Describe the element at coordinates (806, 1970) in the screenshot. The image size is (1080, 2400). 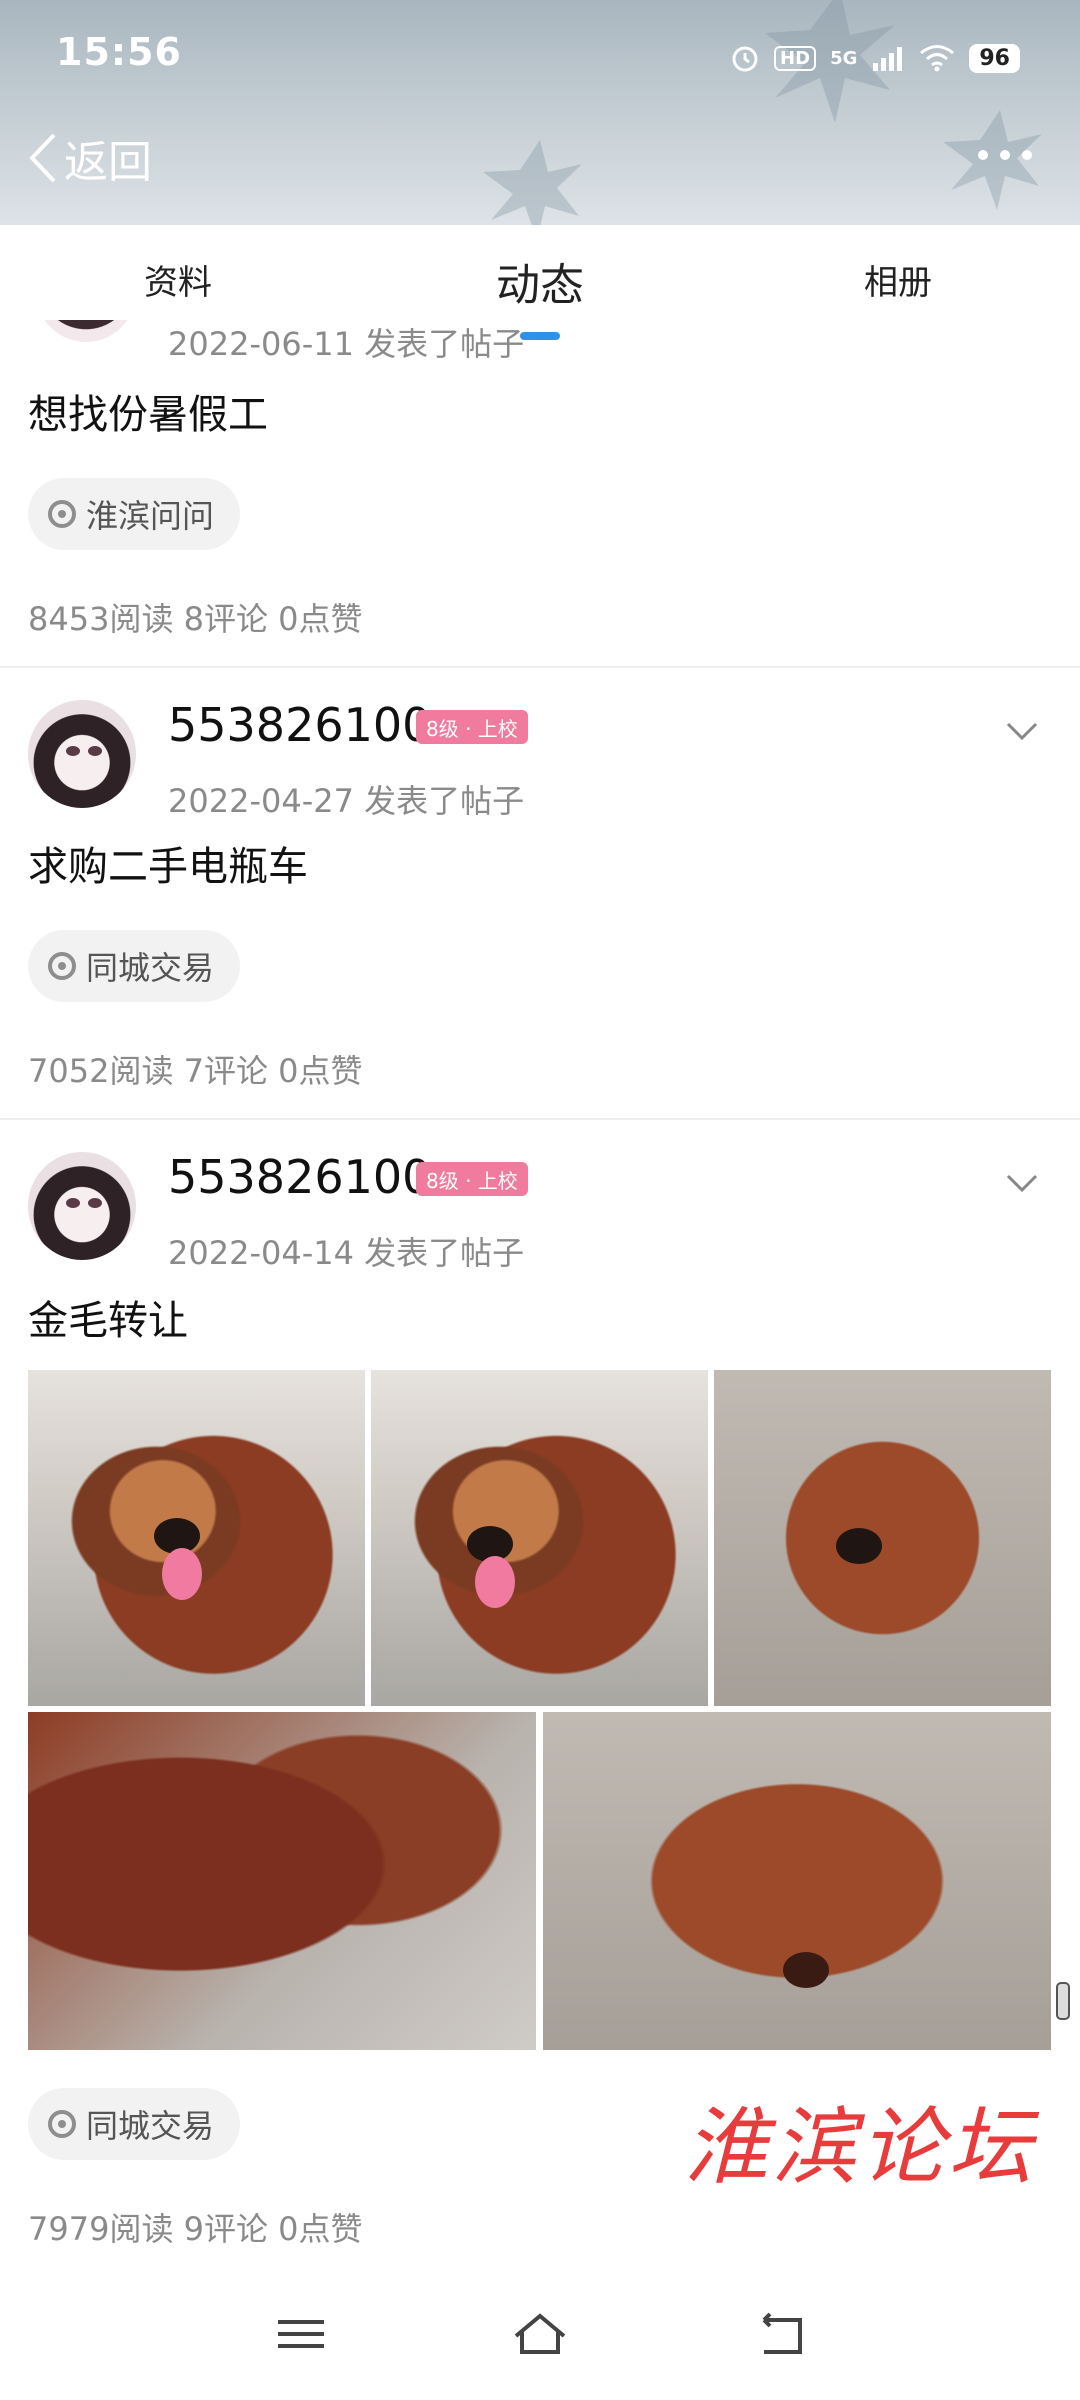
I see `dog-eye` at that location.